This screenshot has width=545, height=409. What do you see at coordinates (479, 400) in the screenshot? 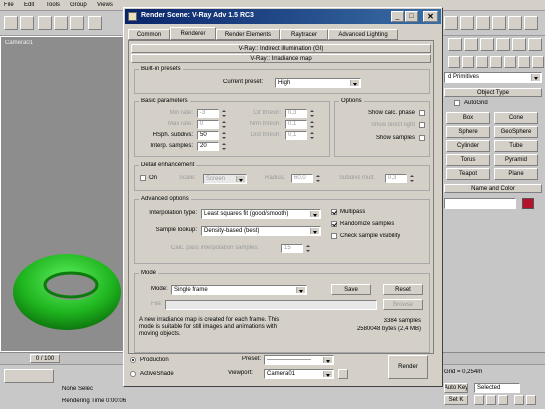
I see `go-start-icon` at bounding box center [479, 400].